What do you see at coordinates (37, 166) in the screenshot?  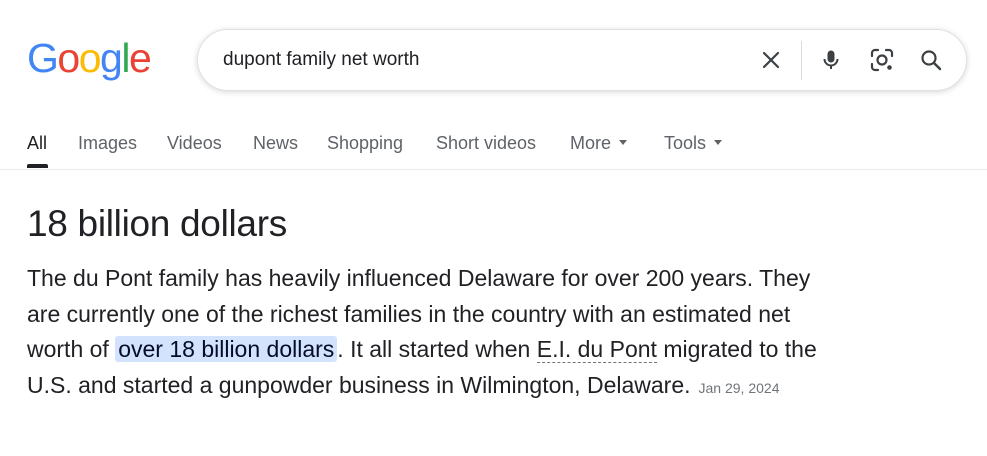 I see `active-tab-indicator` at bounding box center [37, 166].